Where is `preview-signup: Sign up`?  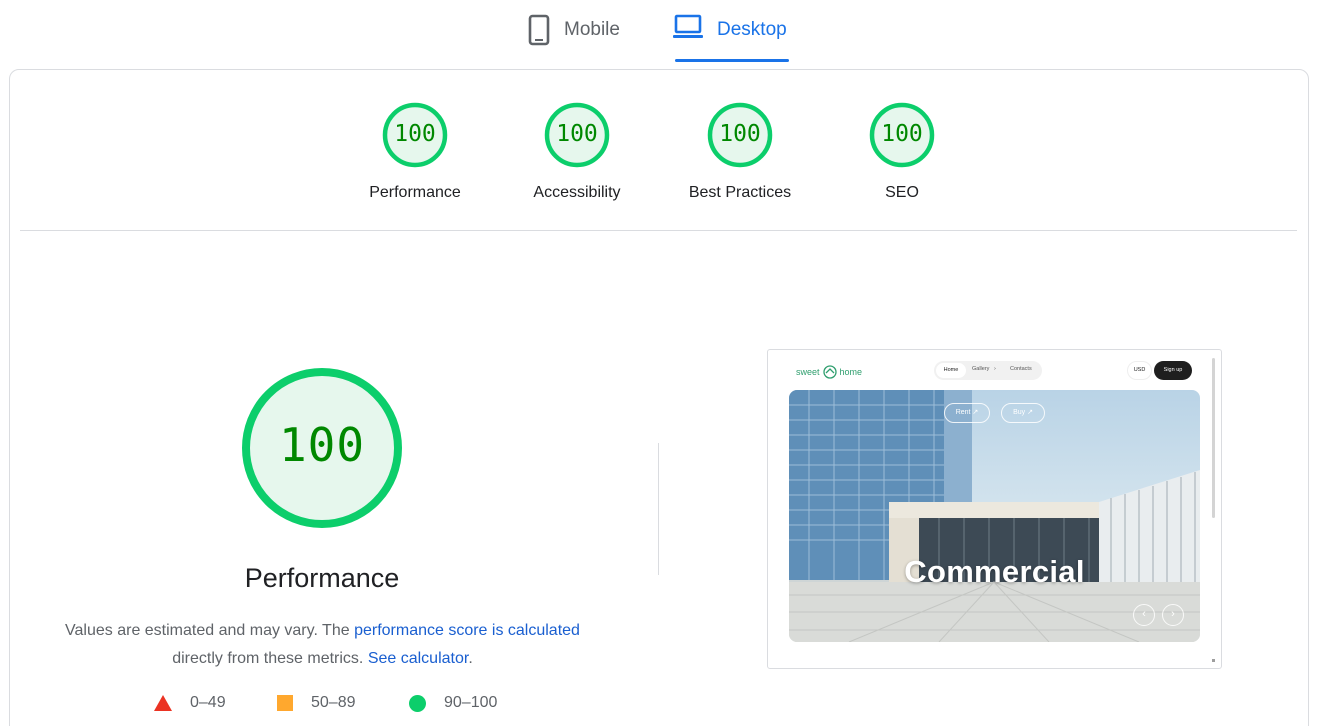
preview-signup: Sign up is located at coordinates (1173, 370).